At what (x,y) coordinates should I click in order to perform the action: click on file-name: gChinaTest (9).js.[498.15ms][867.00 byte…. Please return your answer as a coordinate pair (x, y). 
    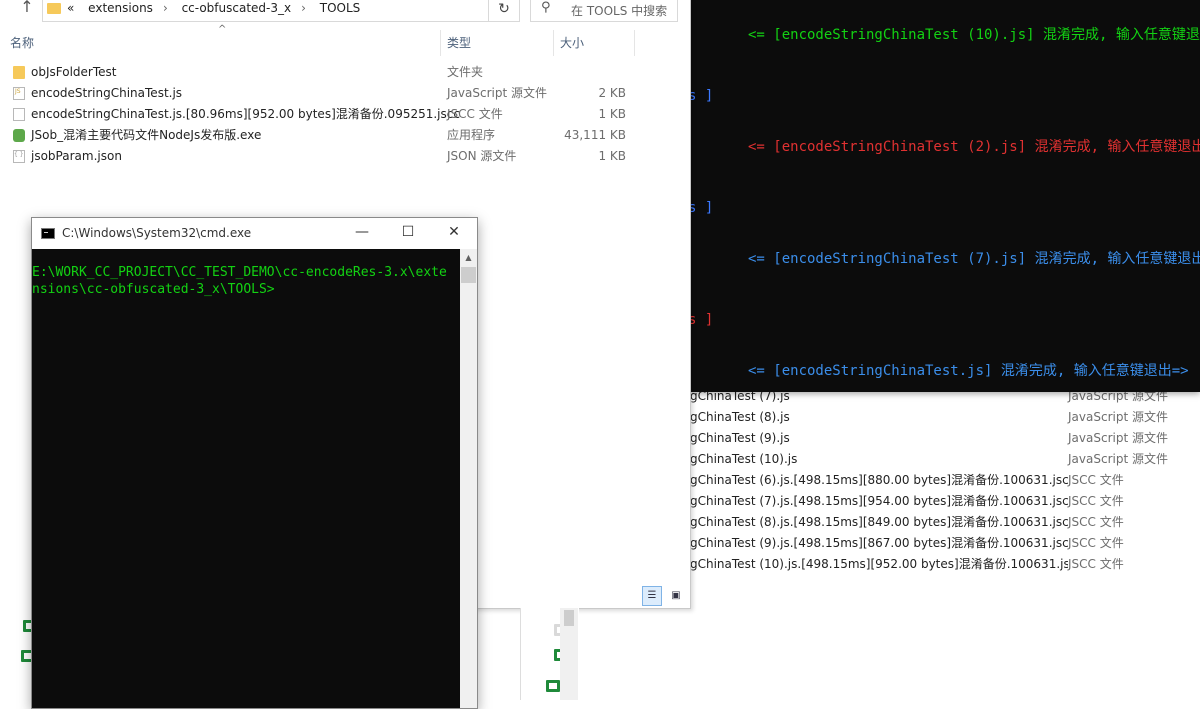
    Looking at the image, I should click on (879, 543).